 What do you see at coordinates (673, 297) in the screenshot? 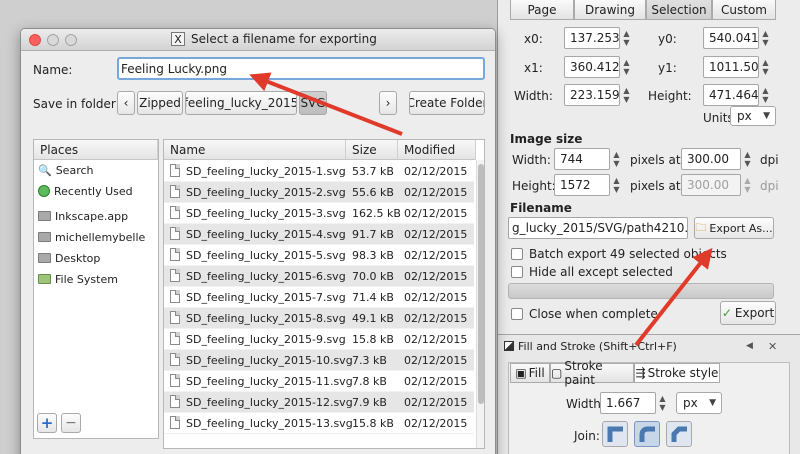
I see `arrow-to-export-as` at bounding box center [673, 297].